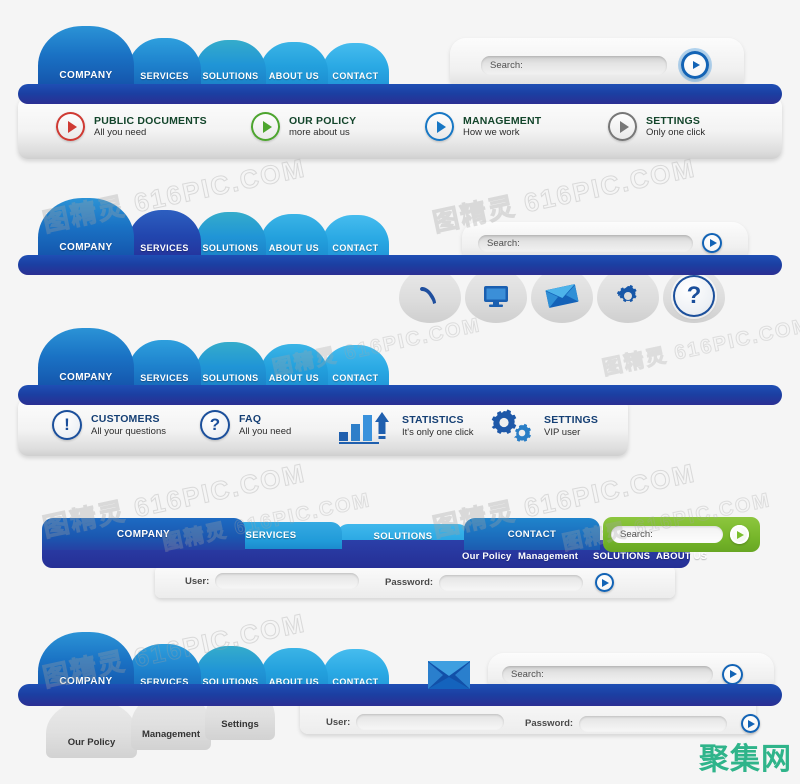  I want to click on bar-chart-icon, so click(364, 428).